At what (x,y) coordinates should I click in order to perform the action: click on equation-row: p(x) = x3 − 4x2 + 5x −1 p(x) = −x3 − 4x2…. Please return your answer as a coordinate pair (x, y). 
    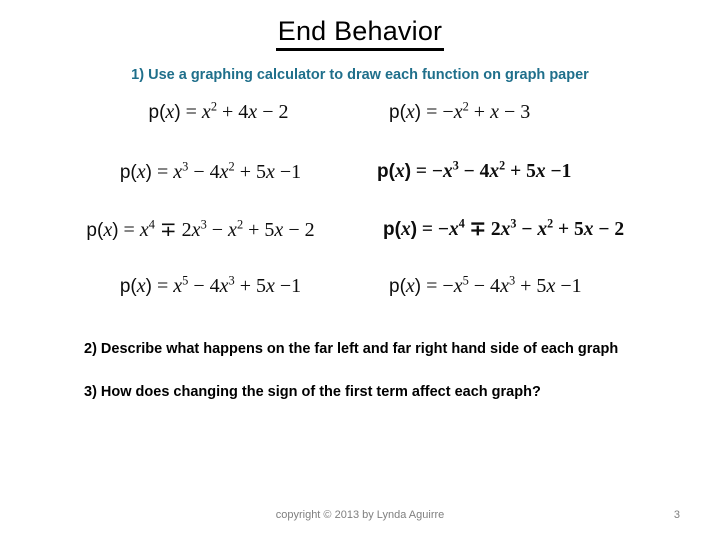
    Looking at the image, I should click on (365, 188).